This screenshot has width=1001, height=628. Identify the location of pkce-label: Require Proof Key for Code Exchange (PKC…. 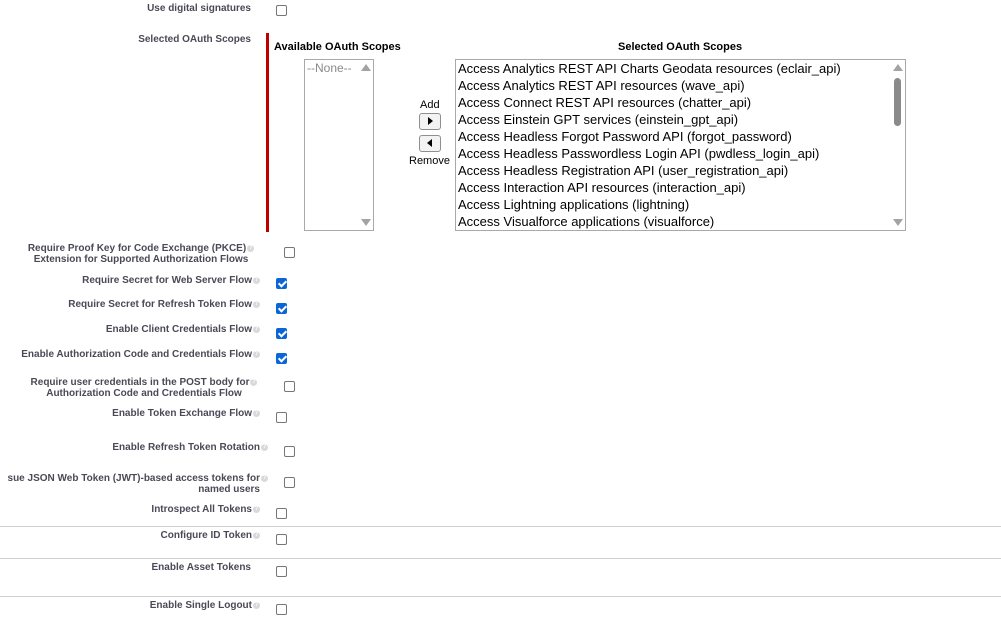
(141, 254).